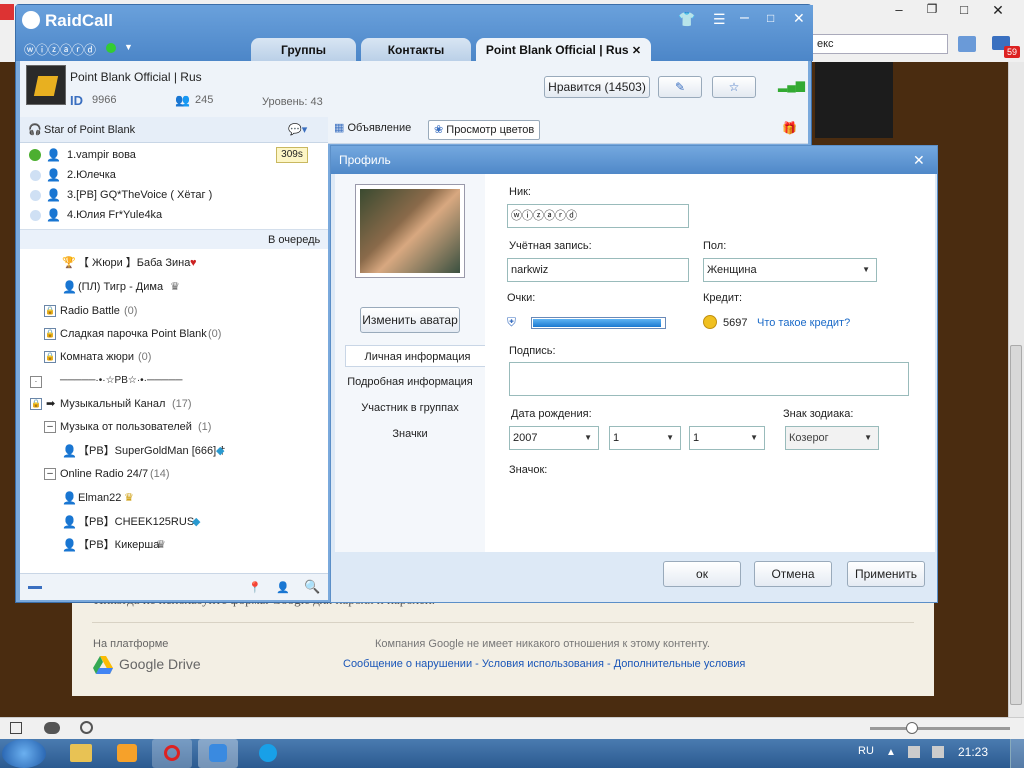  I want to click on platform-label: На платформе, so click(131, 644).